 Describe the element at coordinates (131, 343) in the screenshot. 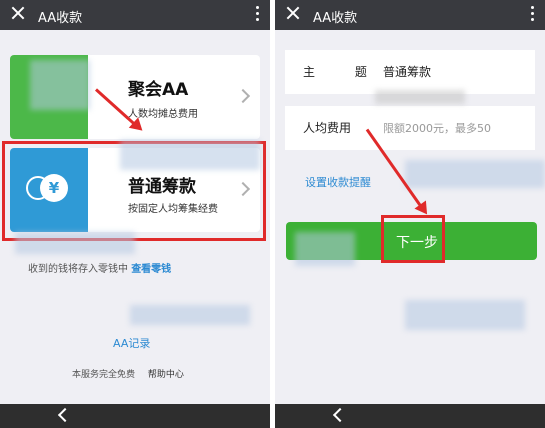

I see `aa-record-link: AA记录` at that location.